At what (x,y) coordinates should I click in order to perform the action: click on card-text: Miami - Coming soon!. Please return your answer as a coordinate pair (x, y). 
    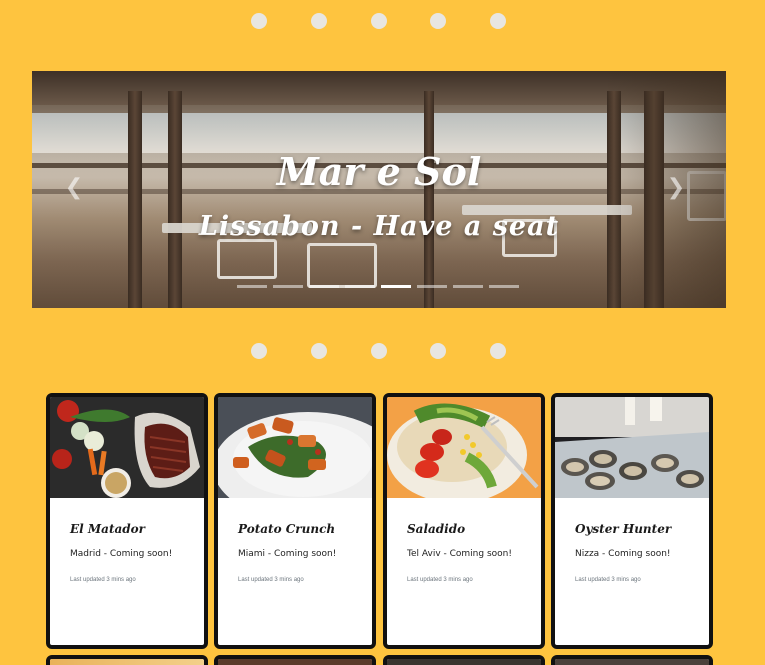
    Looking at the image, I should click on (287, 554).